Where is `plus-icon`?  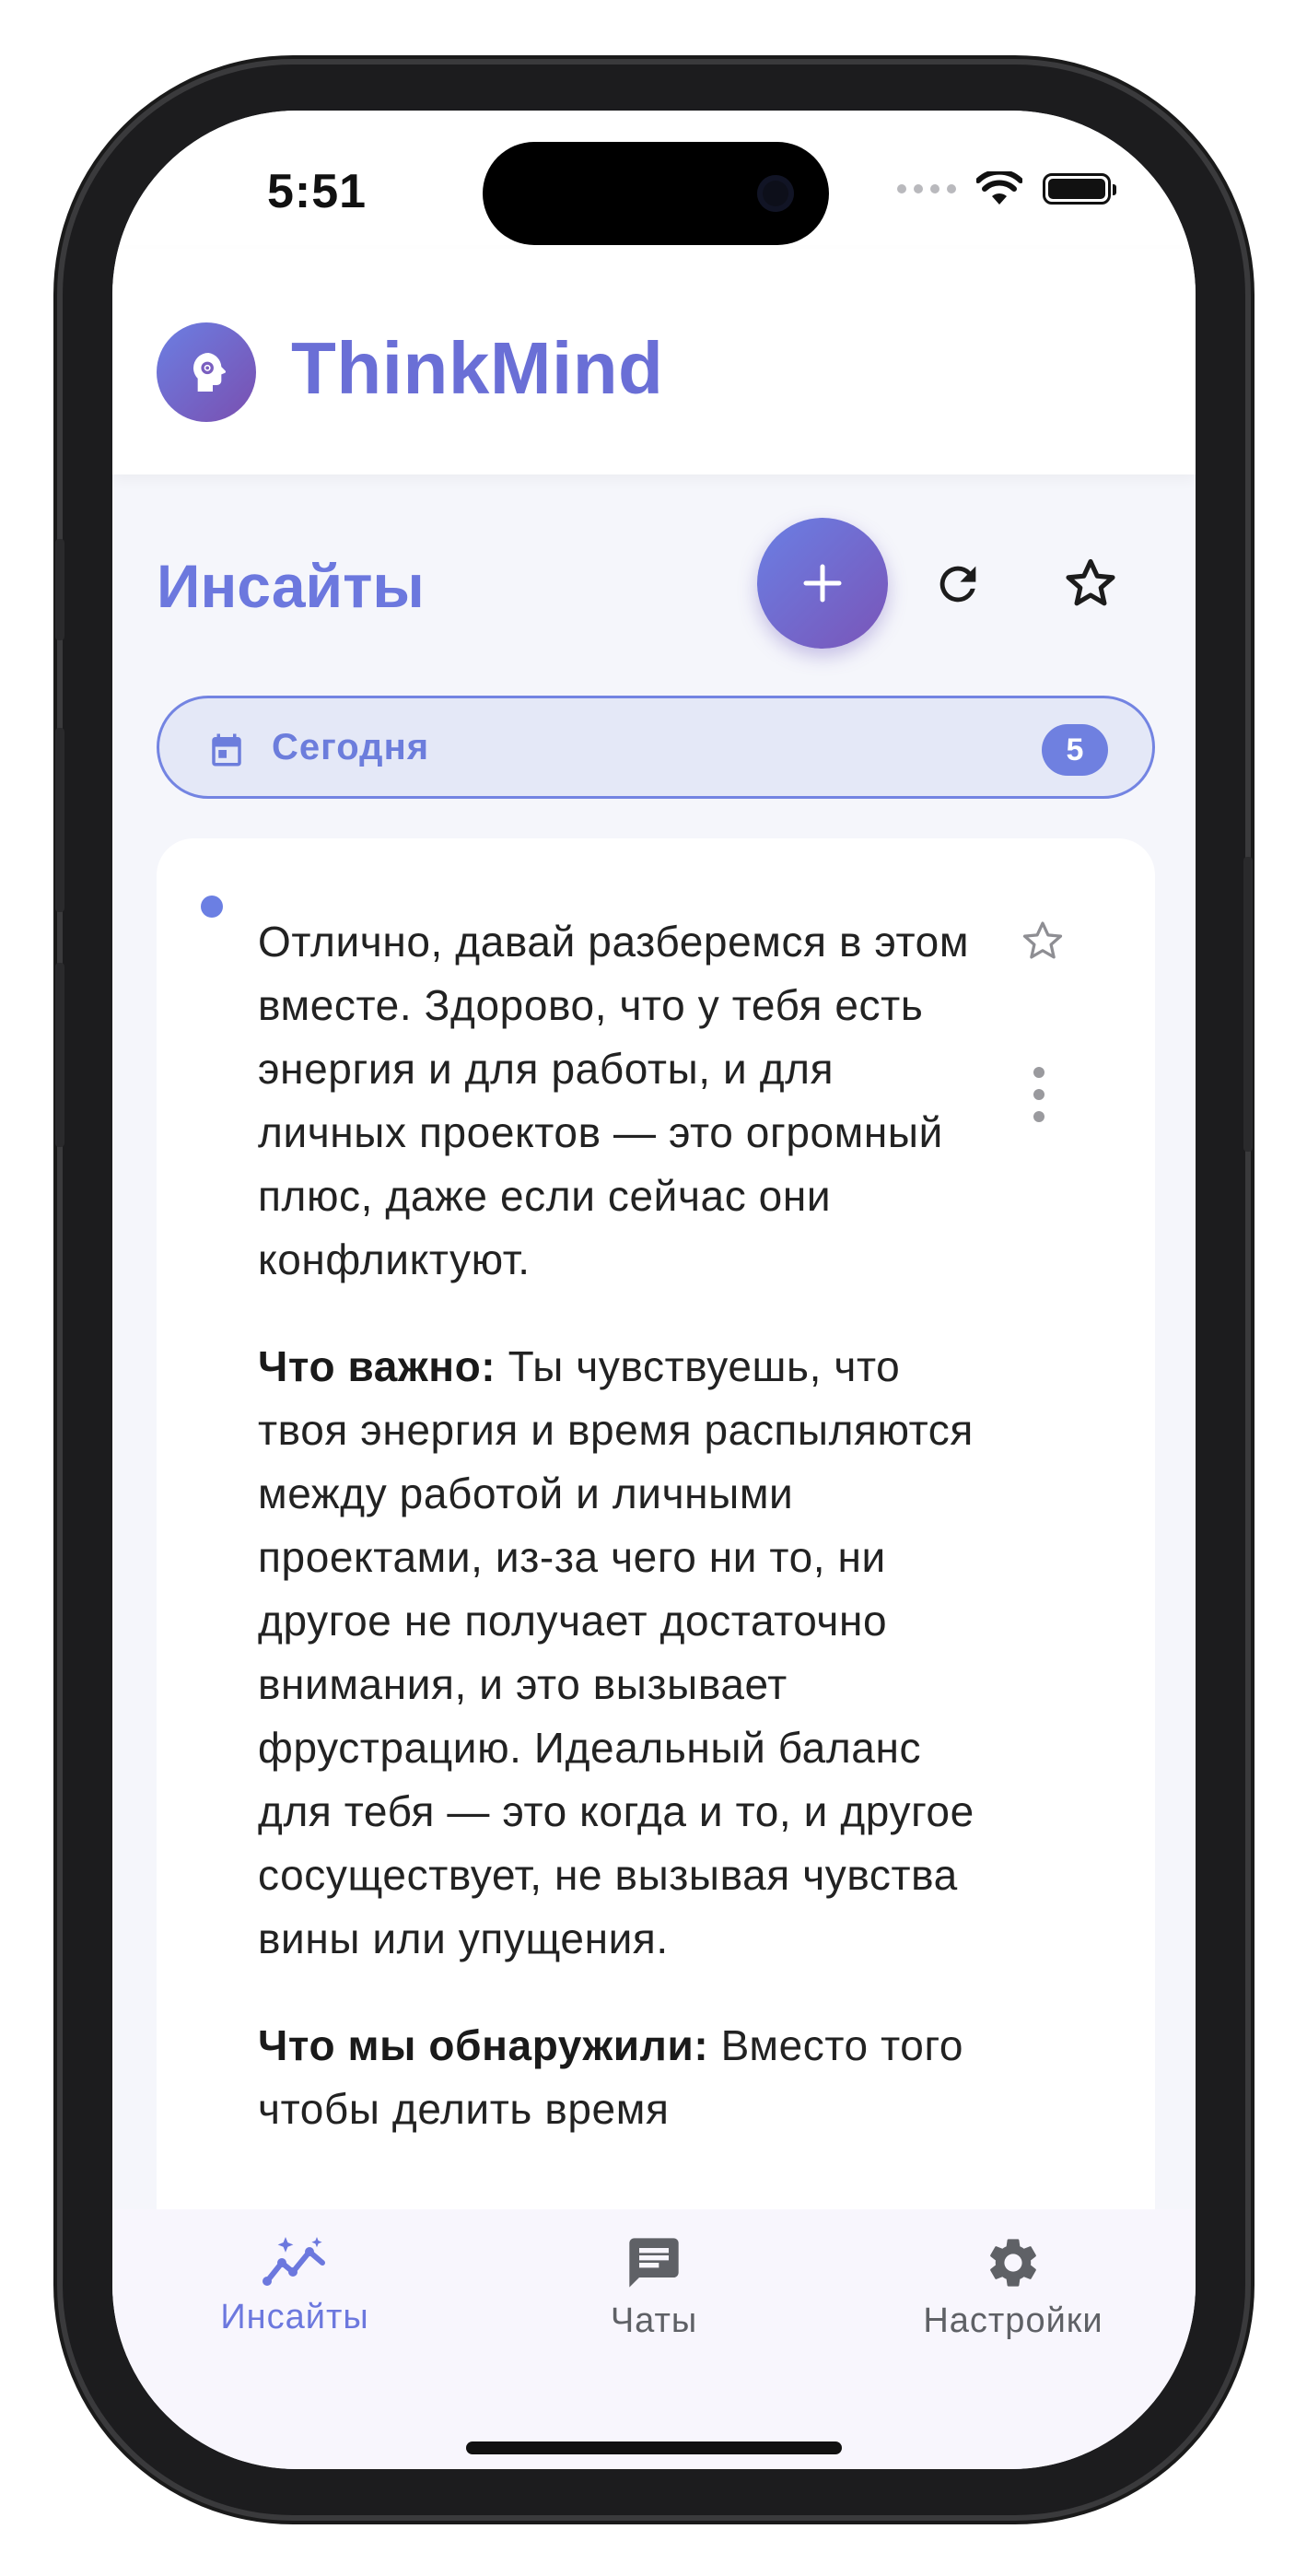 plus-icon is located at coordinates (823, 583).